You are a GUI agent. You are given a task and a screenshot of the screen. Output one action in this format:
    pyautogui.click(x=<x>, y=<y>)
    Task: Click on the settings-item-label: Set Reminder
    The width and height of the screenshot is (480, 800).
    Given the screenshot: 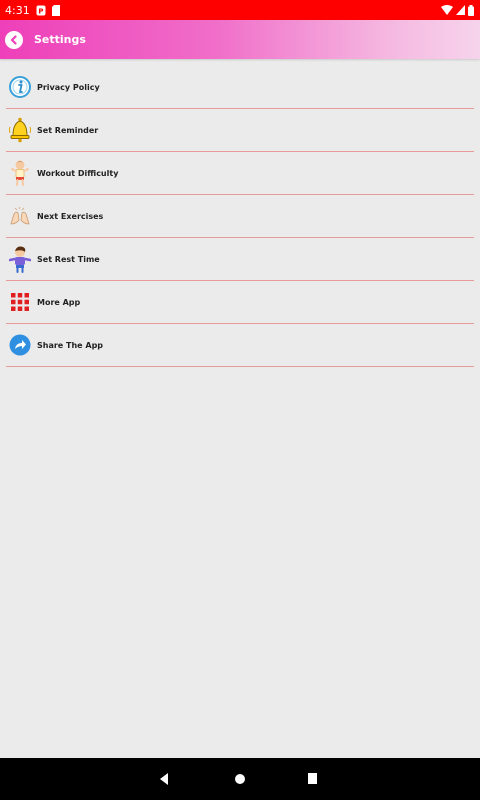 What is the action you would take?
    pyautogui.click(x=68, y=130)
    